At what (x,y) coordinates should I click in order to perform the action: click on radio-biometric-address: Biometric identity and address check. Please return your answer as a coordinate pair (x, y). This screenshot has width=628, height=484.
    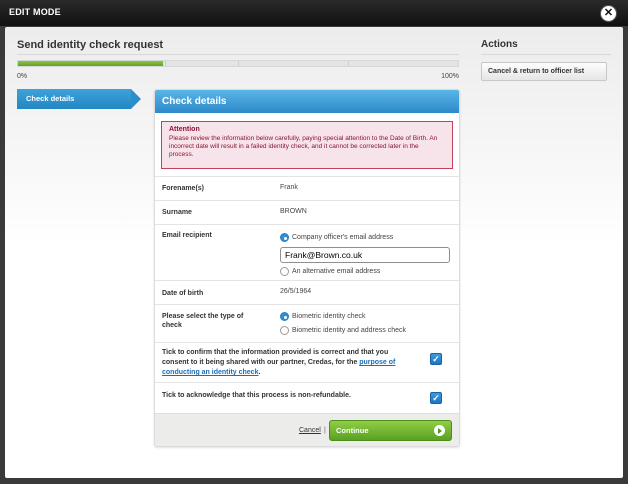
    Looking at the image, I should click on (343, 330).